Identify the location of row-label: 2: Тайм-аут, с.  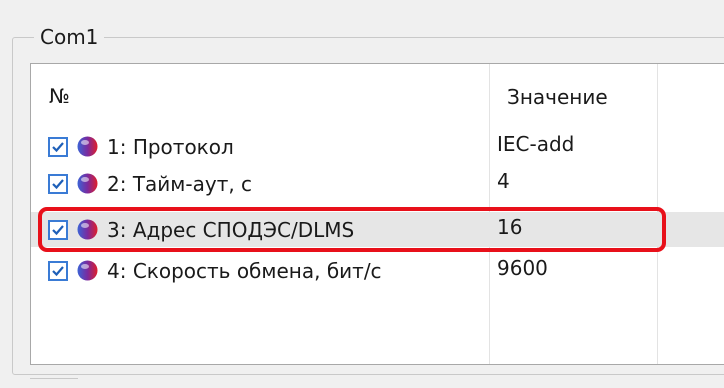
(180, 184).